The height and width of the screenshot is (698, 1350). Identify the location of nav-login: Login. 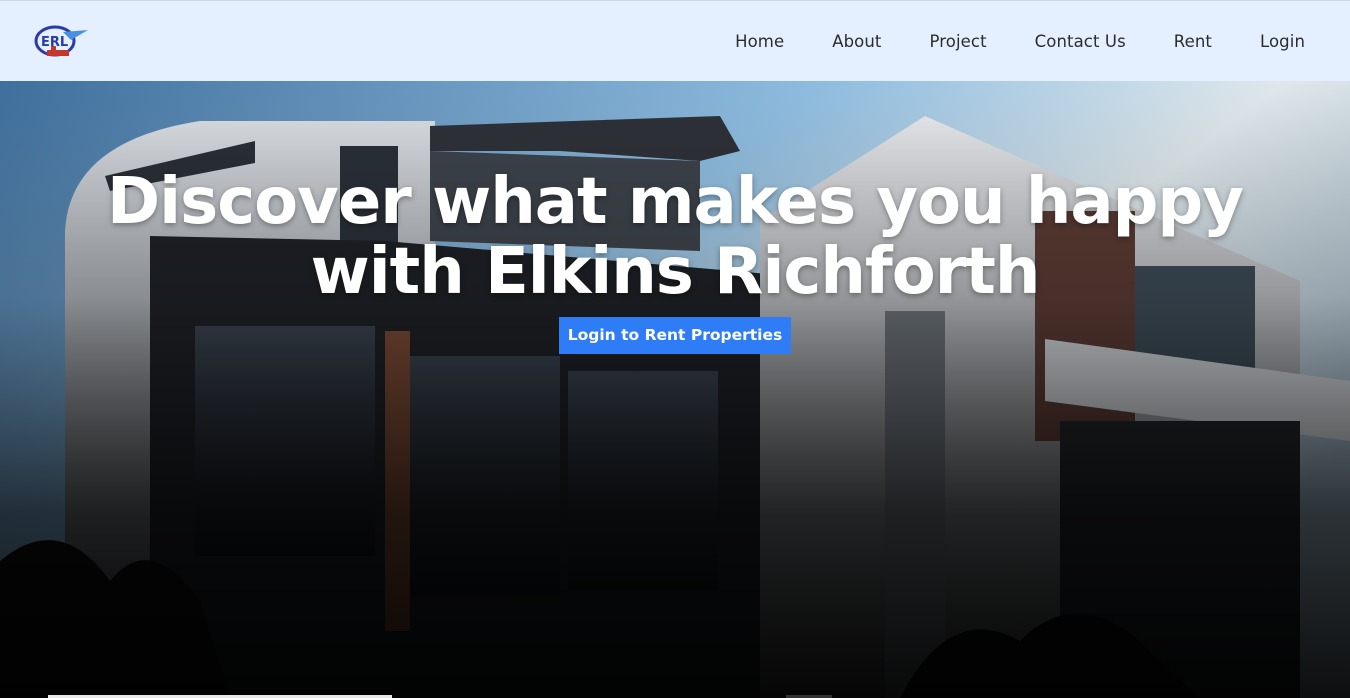
(1282, 41).